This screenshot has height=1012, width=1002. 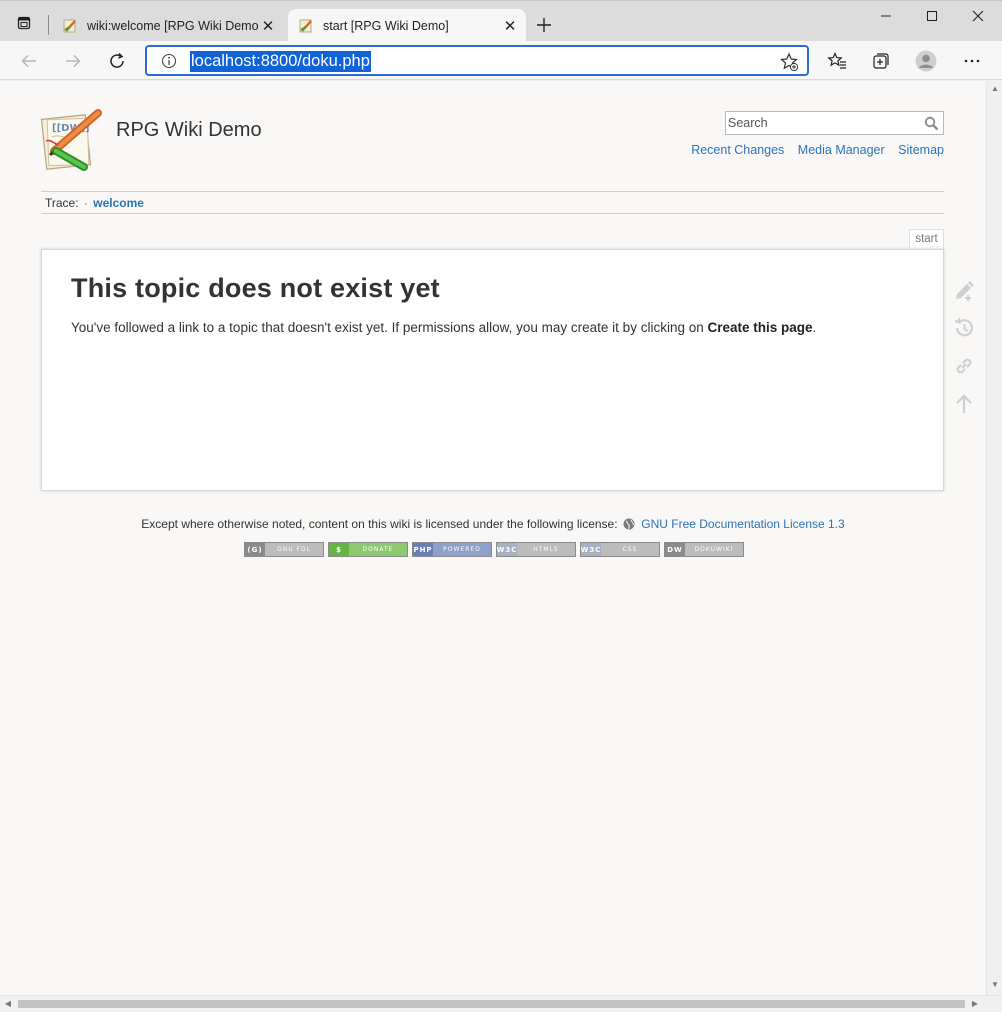 What do you see at coordinates (8, 1004) in the screenshot?
I see `scroll-left-icon: ◀` at bounding box center [8, 1004].